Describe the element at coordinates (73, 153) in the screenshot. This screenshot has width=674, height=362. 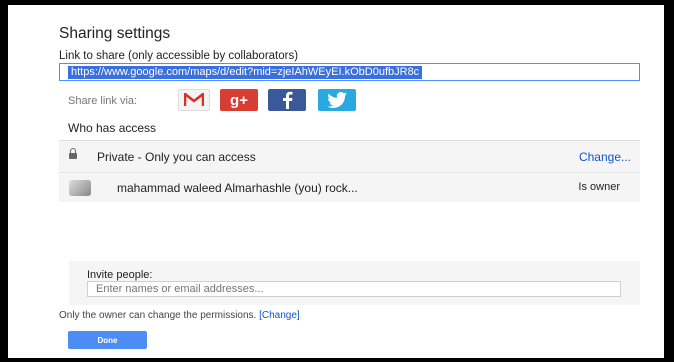
I see `lock-icon` at that location.